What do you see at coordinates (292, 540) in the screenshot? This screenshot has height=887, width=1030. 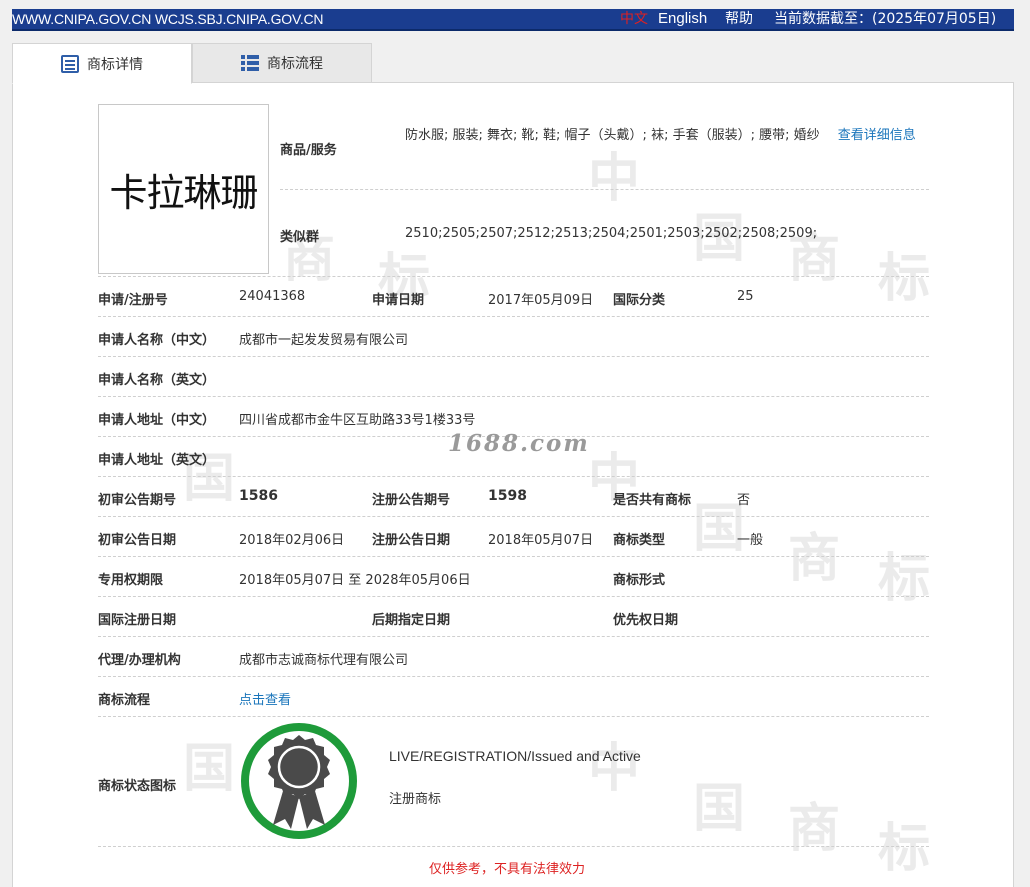 I see `prelim-date-value: 2018年02月06日` at bounding box center [292, 540].